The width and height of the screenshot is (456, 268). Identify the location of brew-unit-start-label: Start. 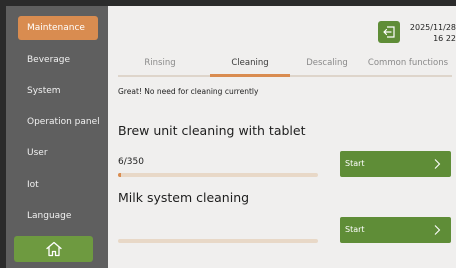
(355, 163).